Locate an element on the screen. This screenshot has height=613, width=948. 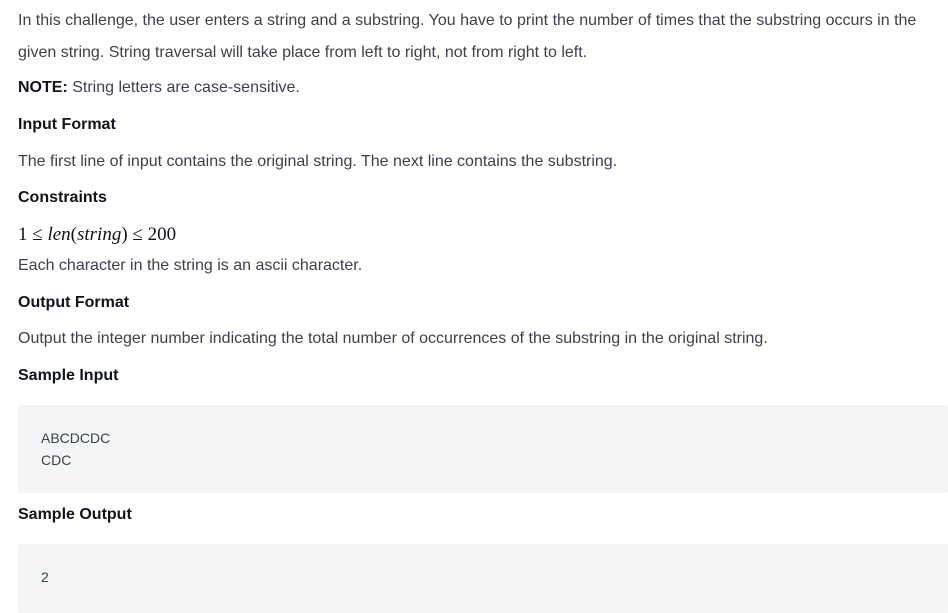
sample-output-block: 2 is located at coordinates (483, 578).